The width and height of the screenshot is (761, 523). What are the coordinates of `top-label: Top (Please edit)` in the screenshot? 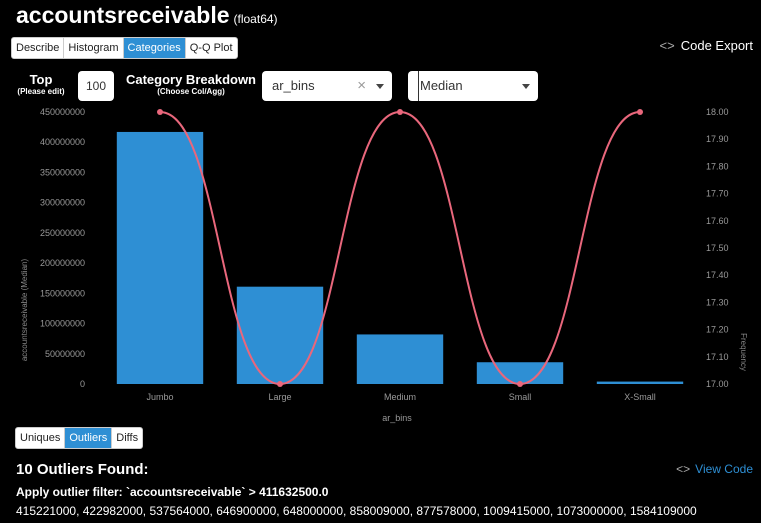 It's located at (41, 84).